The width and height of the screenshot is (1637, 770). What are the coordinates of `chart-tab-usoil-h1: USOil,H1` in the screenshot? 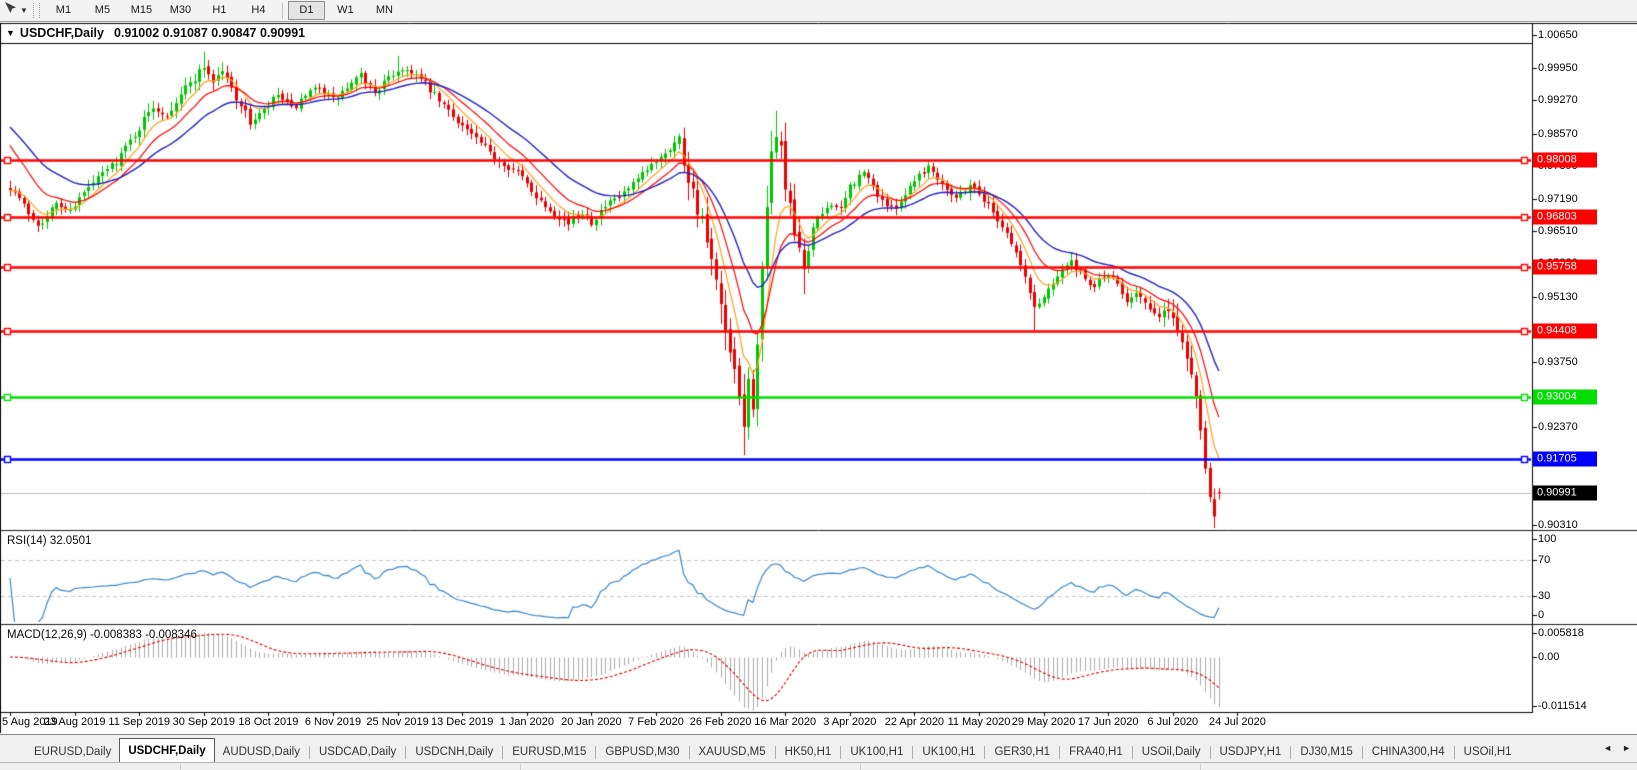 It's located at (1488, 752).